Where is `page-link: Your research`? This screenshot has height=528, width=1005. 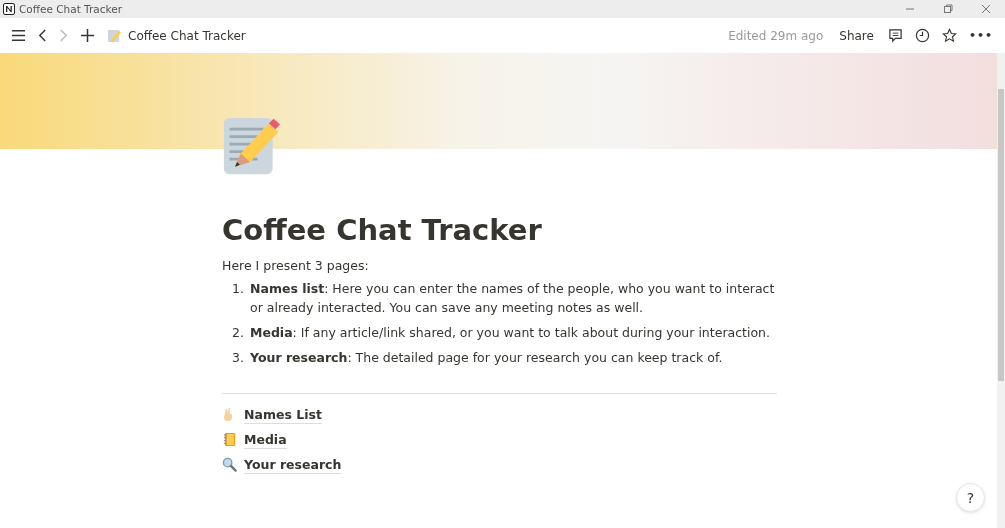
page-link: Your research is located at coordinates (293, 464).